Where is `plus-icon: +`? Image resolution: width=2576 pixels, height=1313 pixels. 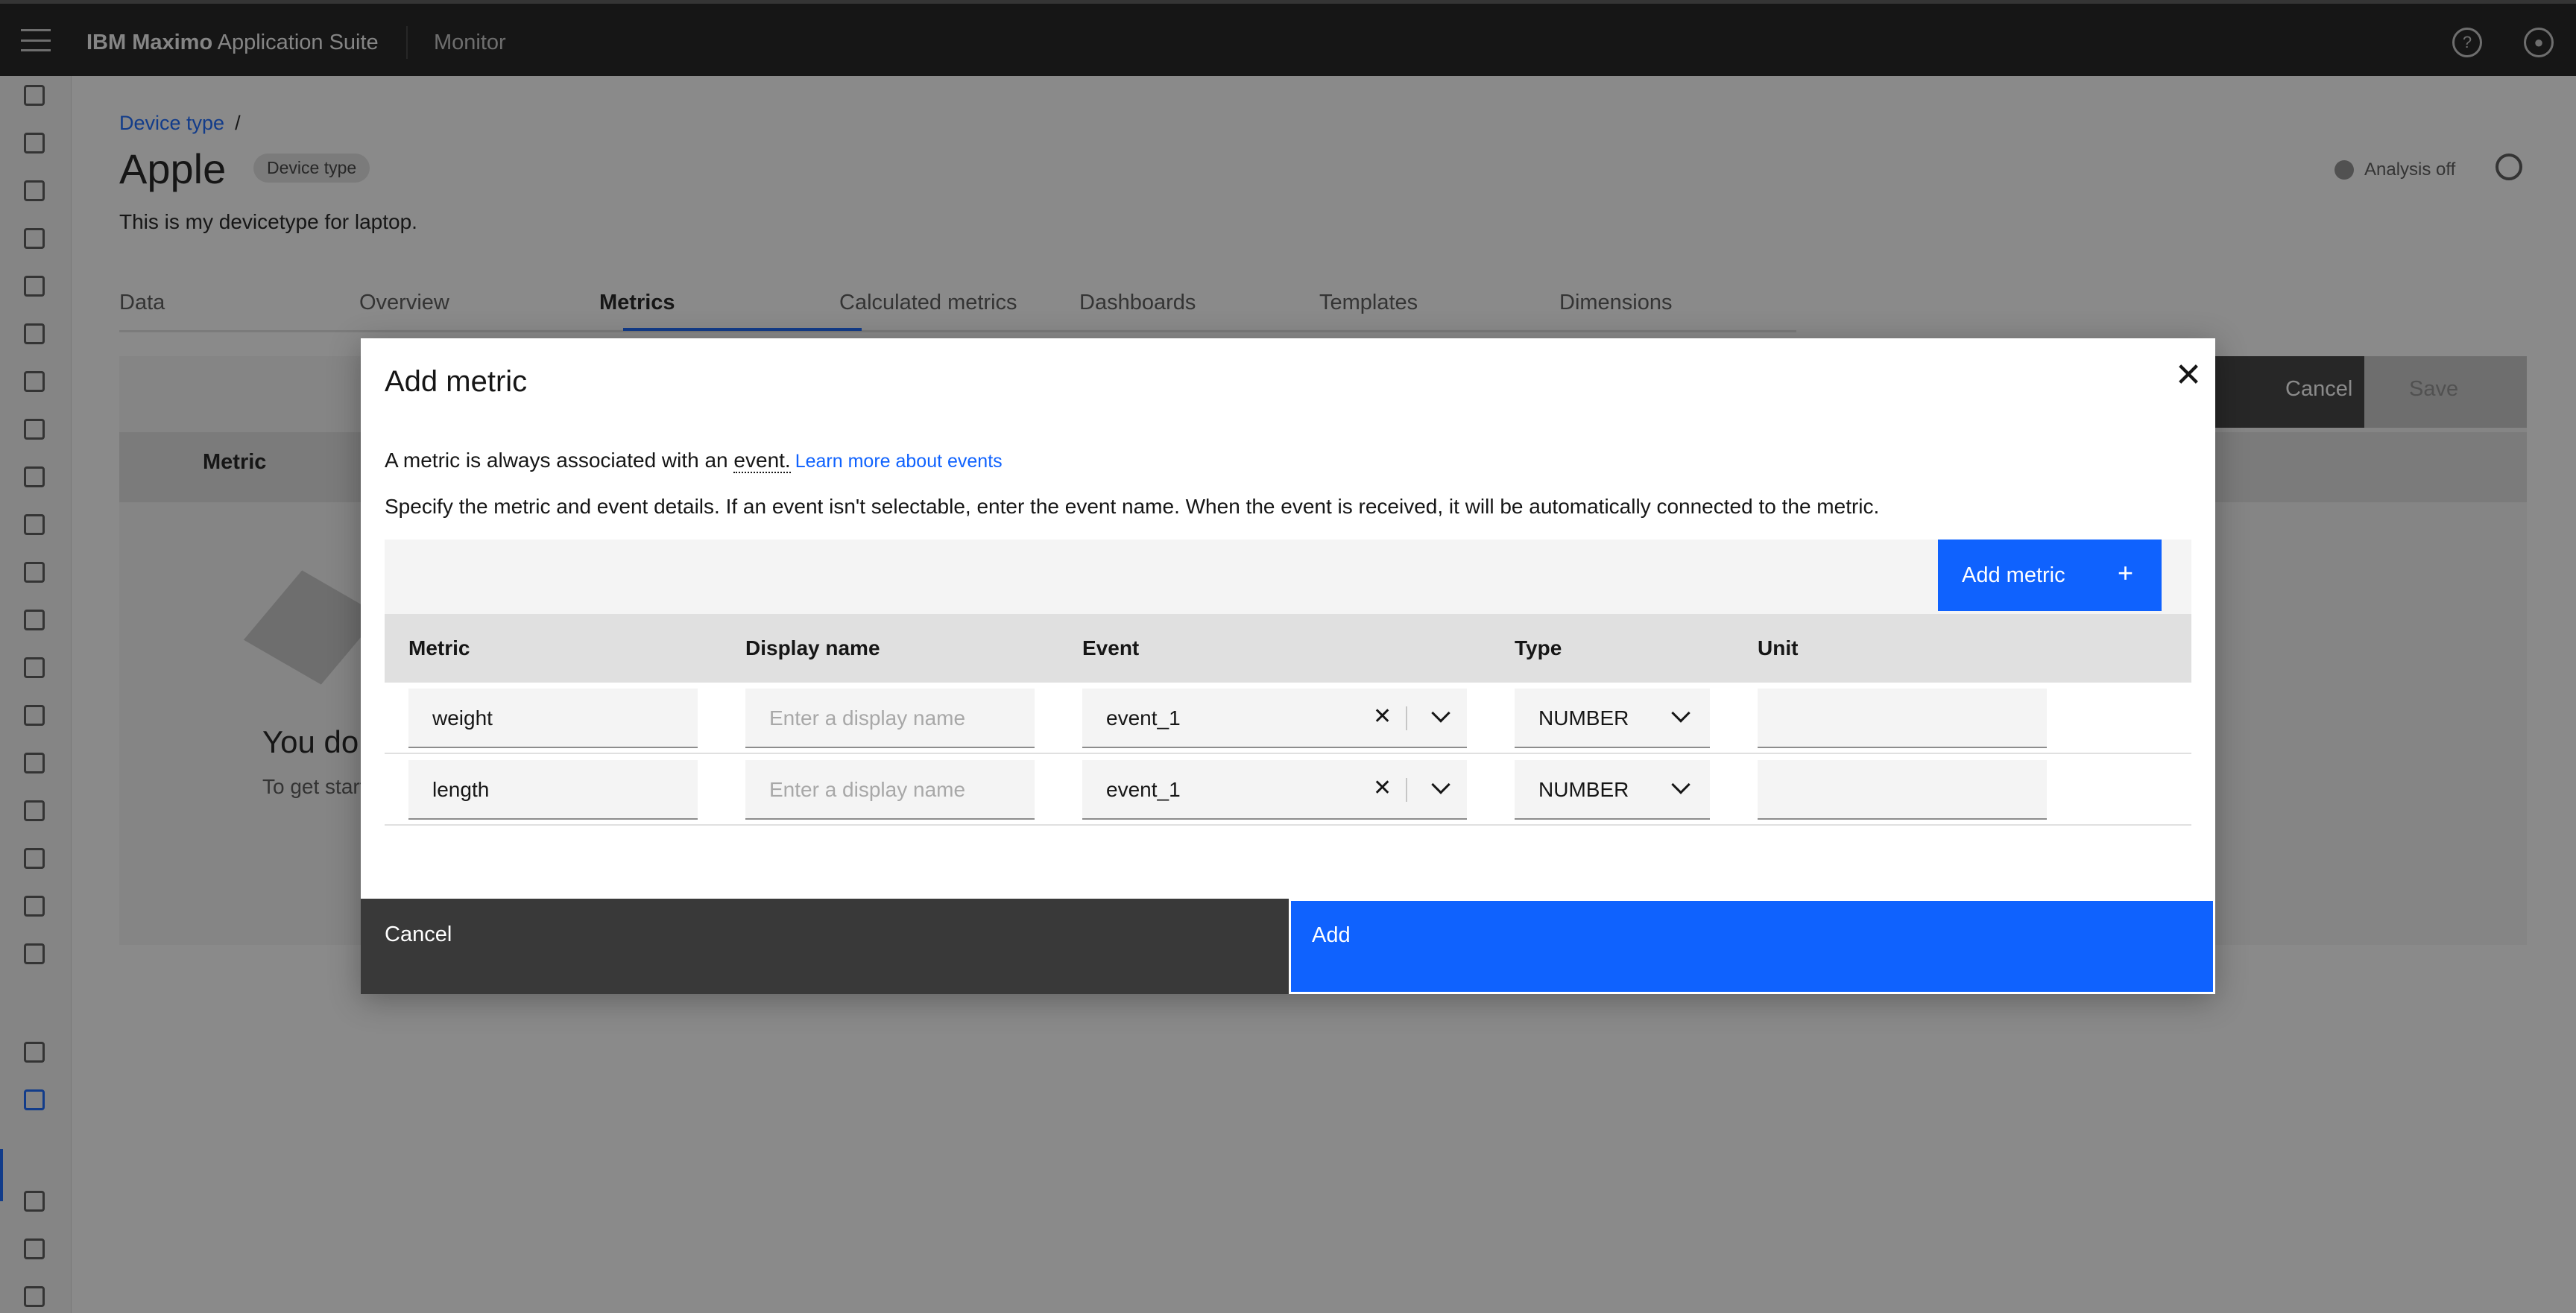 plus-icon: + is located at coordinates (2125, 572).